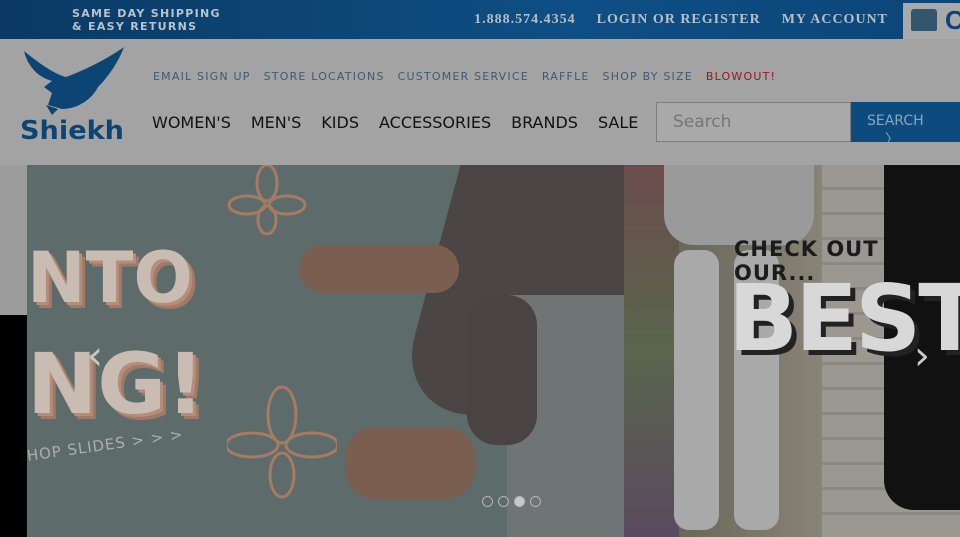  I want to click on promo-line-1: SAME DAY SHIPPING, so click(146, 13).